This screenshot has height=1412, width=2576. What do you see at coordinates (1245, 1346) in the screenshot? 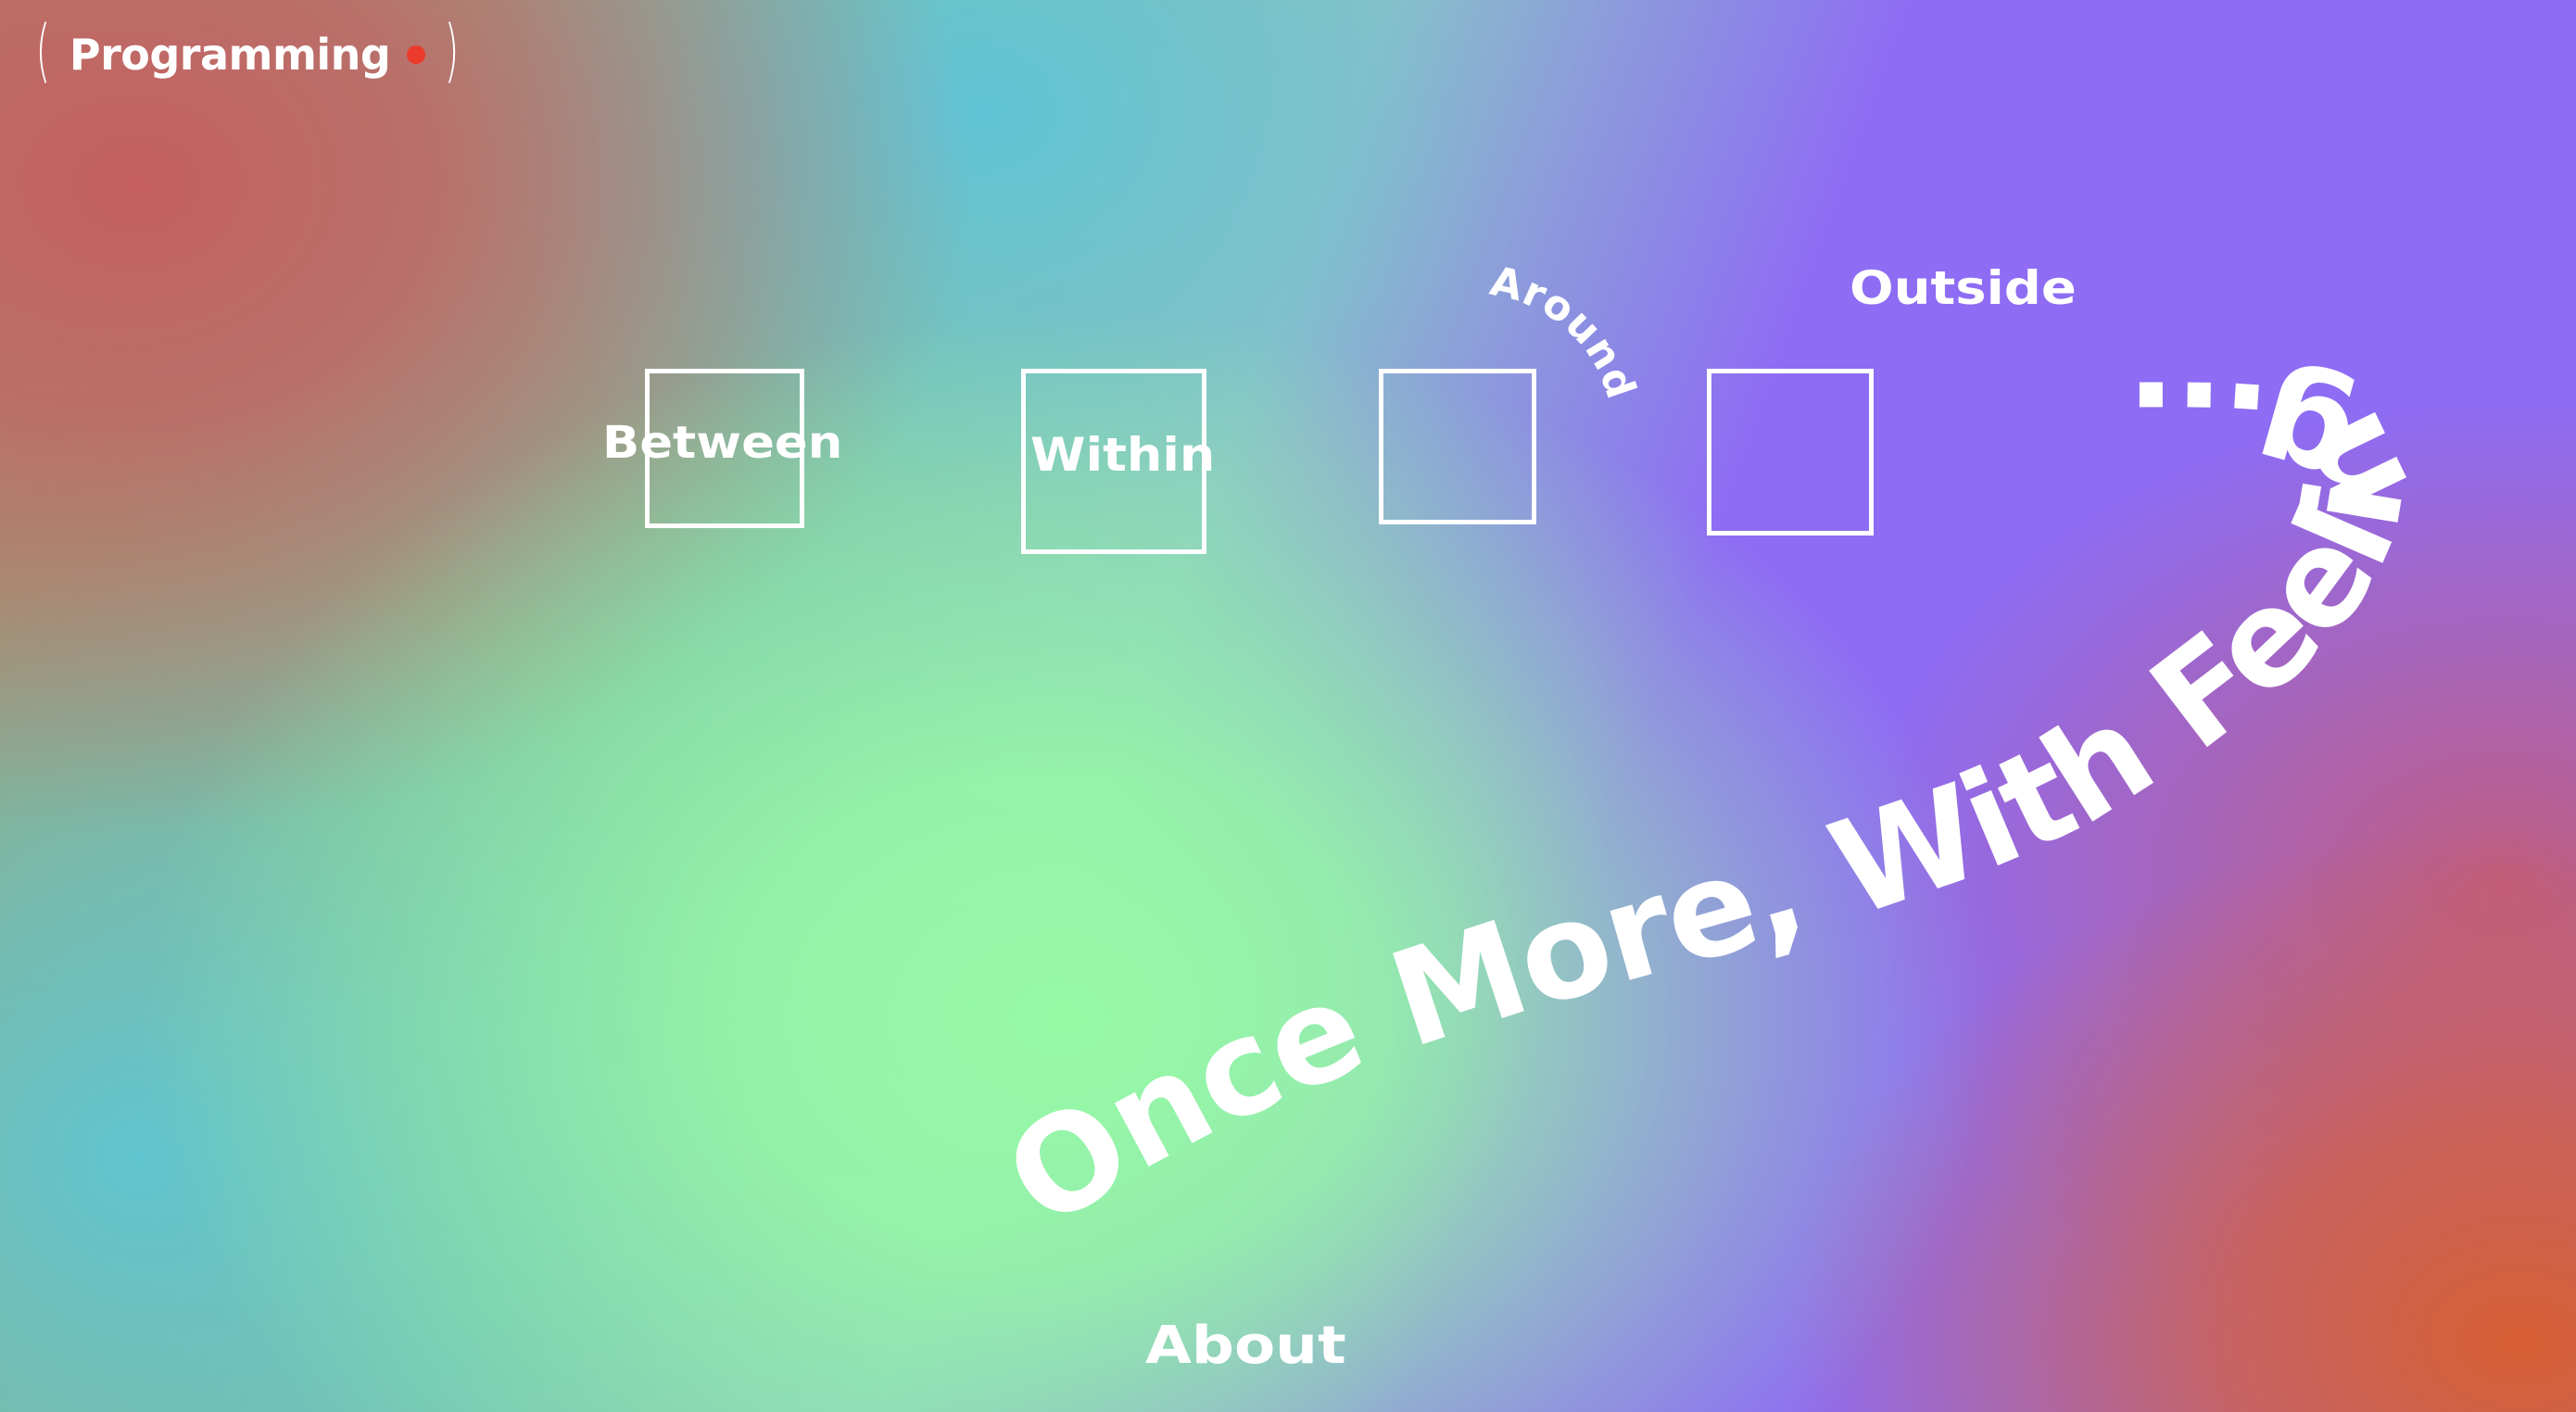
I see `nav-link-about: About` at bounding box center [1245, 1346].